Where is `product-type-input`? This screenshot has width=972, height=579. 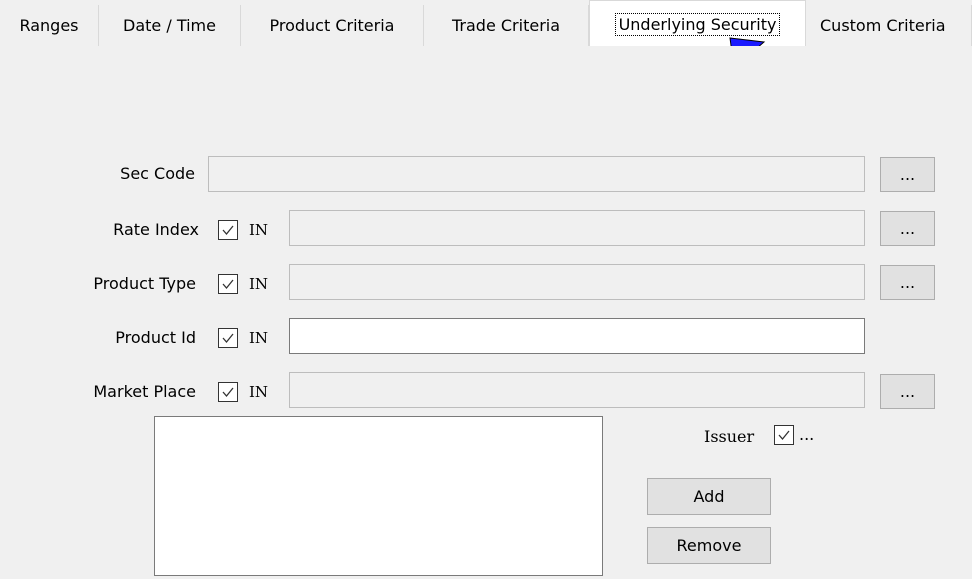
product-type-input is located at coordinates (577, 282).